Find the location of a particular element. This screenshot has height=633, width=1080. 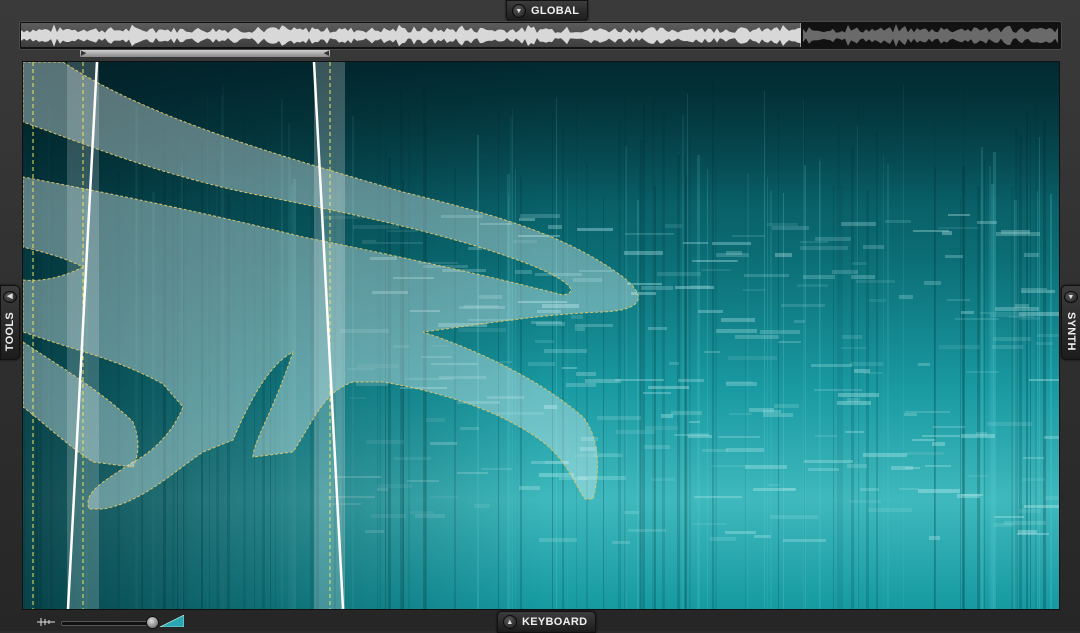

global-panel-tab: ▼ GLOBAL is located at coordinates (547, 11).